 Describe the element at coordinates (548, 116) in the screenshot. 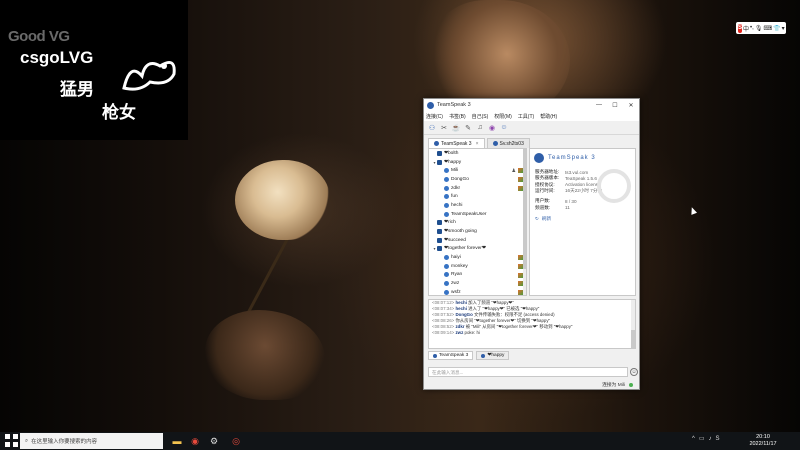

I see `menu-item-5: 帮助(H)` at that location.